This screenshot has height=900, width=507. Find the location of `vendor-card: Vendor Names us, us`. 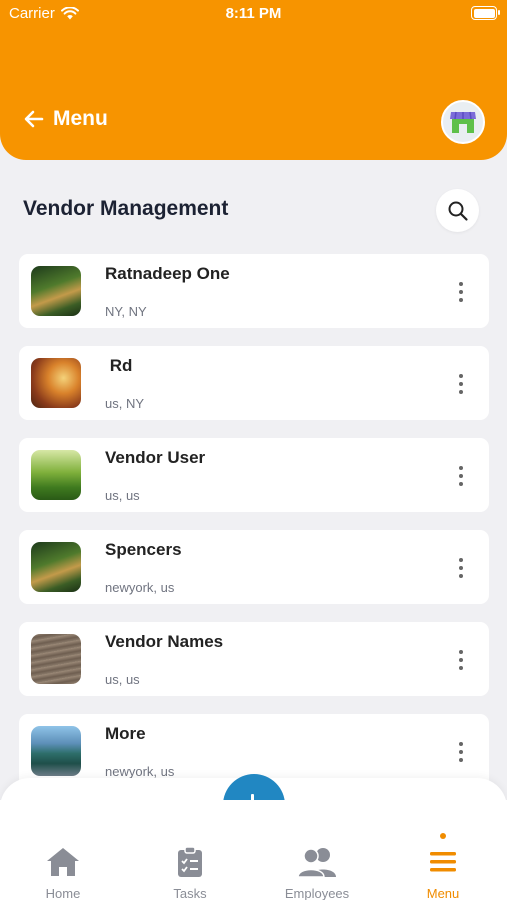

vendor-card: Vendor Names us, us is located at coordinates (254, 659).